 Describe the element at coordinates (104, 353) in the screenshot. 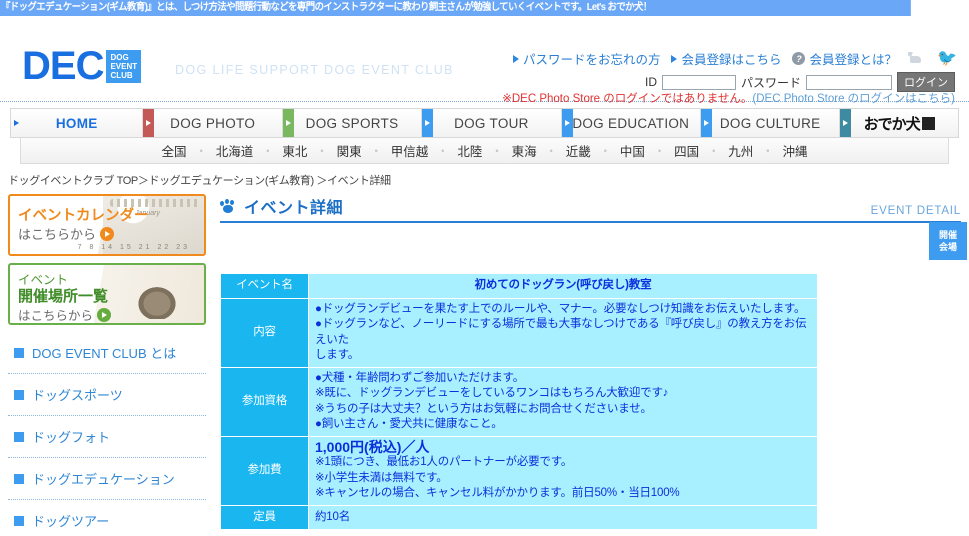

I see `sidebar-item-about-label: DOG EVENT CLUB とは` at that location.